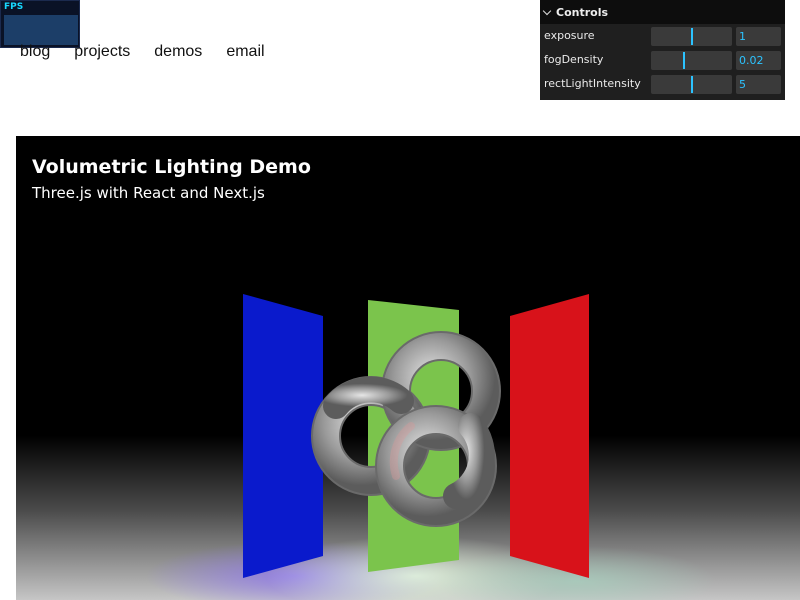 The width and height of the screenshot is (800, 600). Describe the element at coordinates (406, 429) in the screenshot. I see `torus-knot` at that location.